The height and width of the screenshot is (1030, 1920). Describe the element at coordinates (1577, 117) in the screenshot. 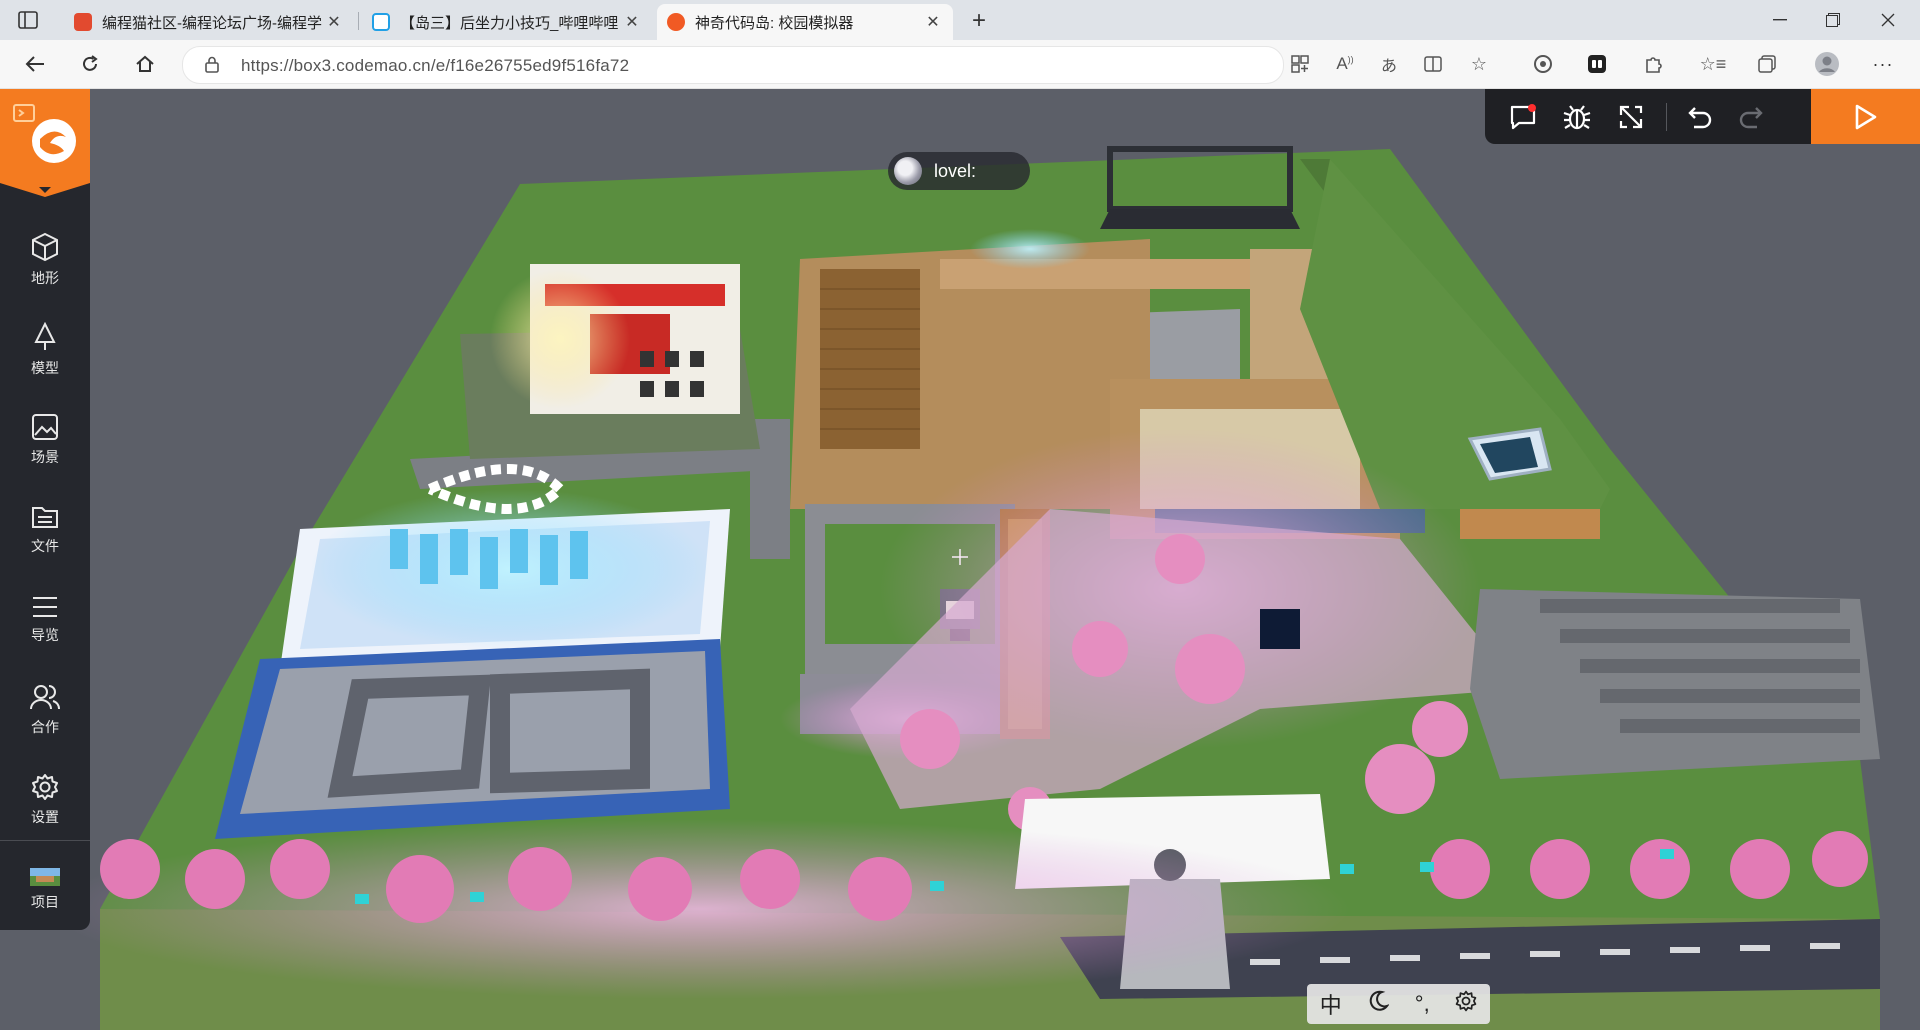

I see `debug-bug-icon` at that location.